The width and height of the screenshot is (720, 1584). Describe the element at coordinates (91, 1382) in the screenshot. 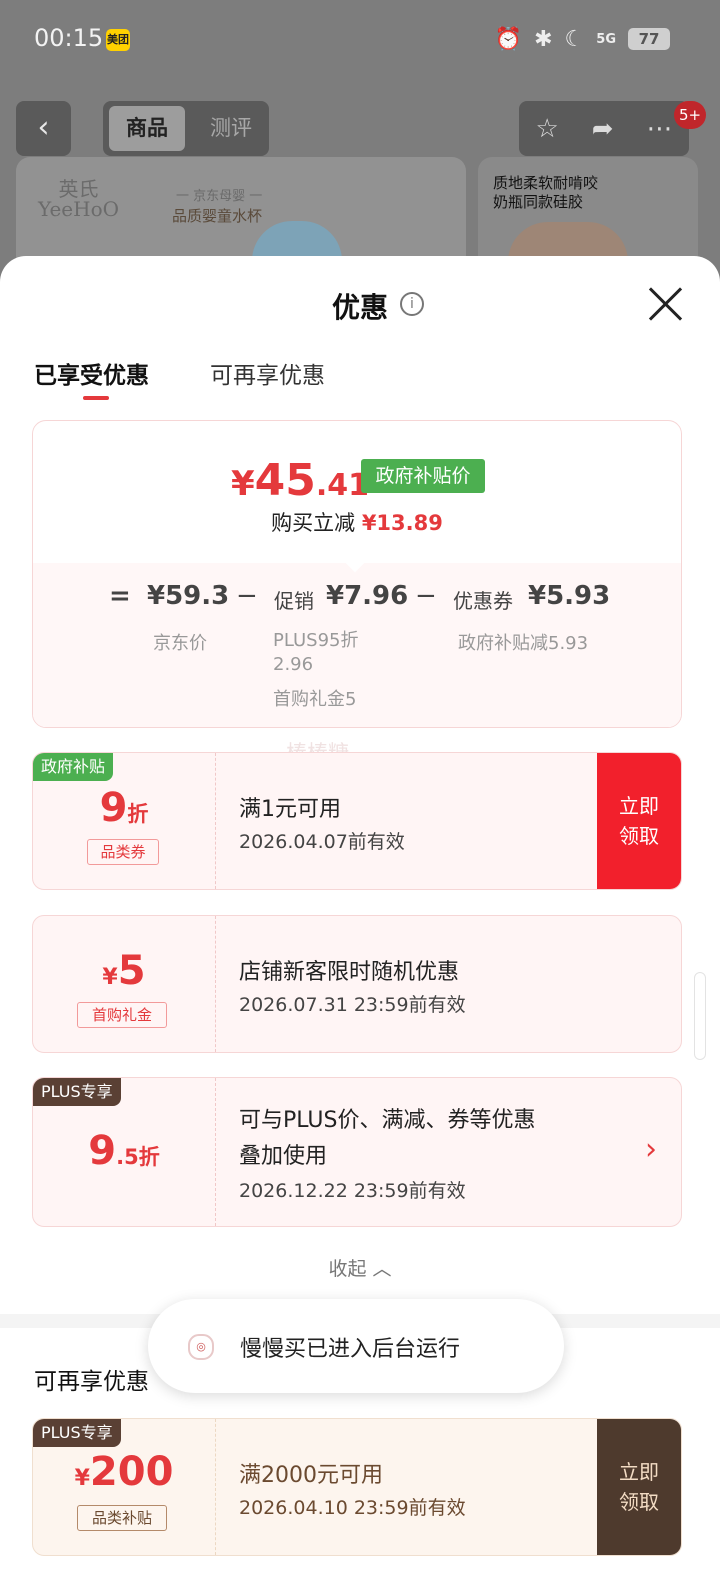

I see `section-title: 可再享优惠` at that location.